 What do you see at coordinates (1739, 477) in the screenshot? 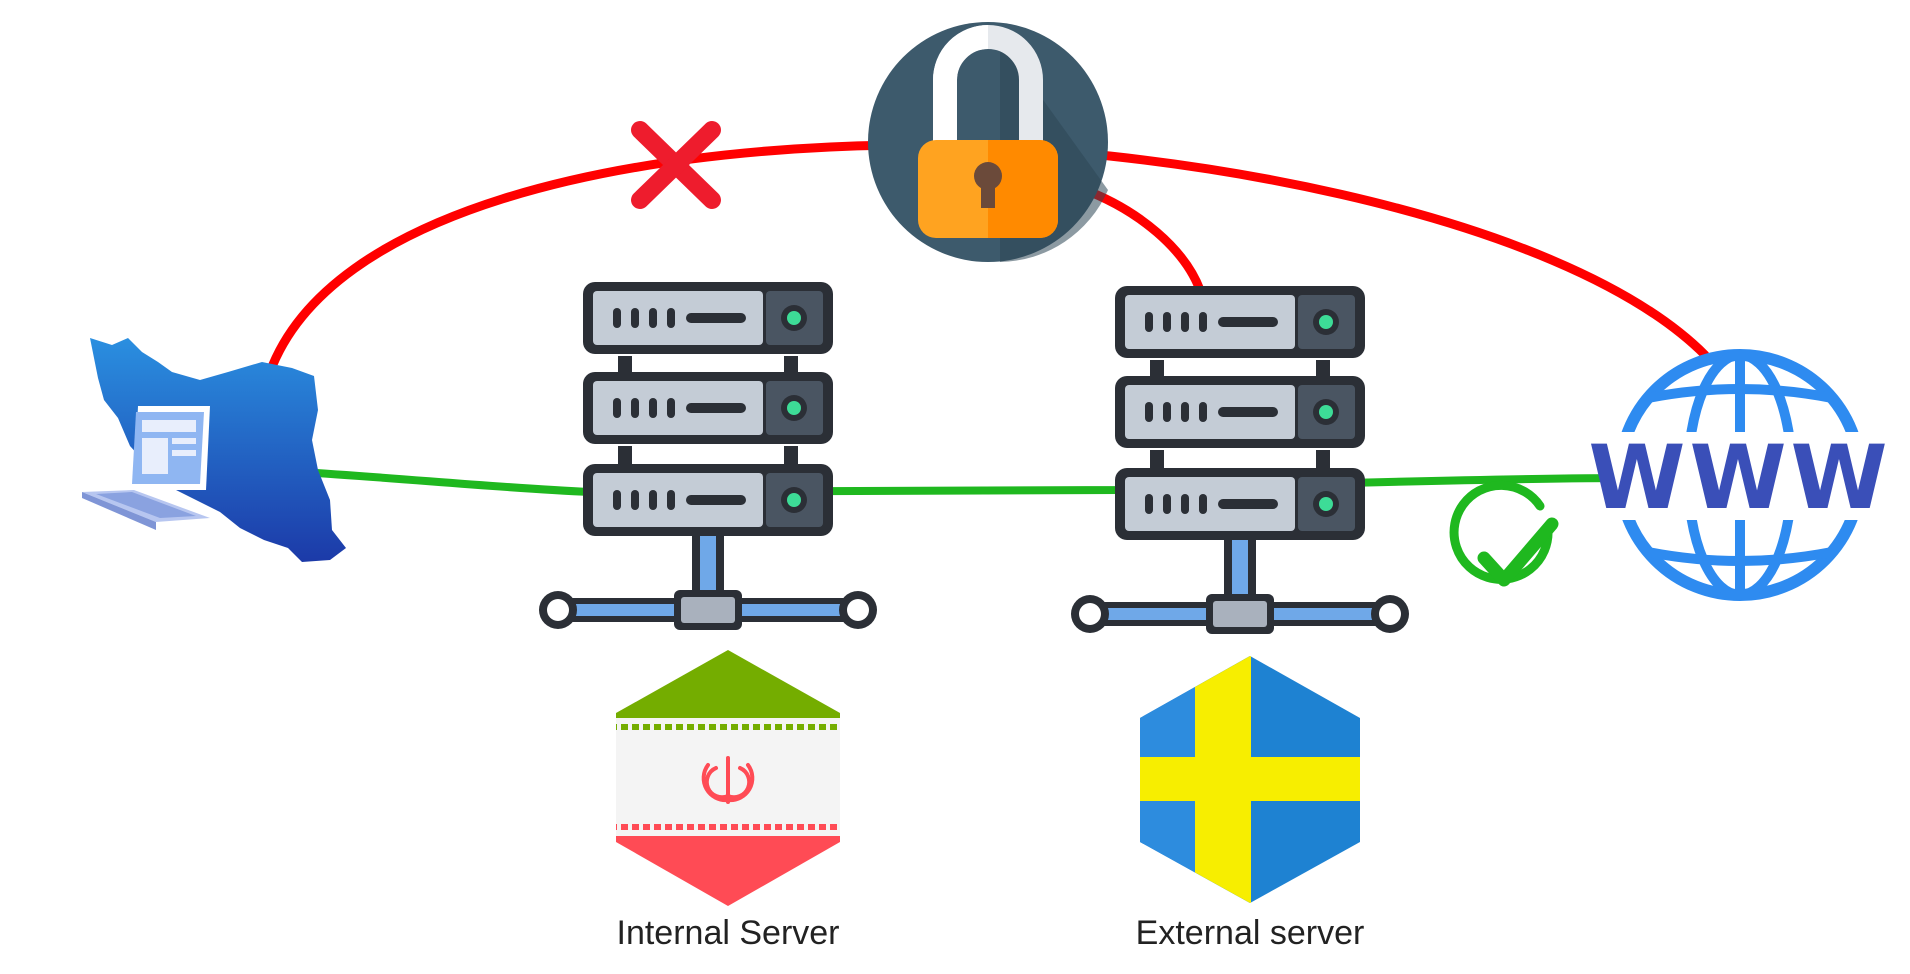
I see `www-label: WWW` at bounding box center [1739, 477].